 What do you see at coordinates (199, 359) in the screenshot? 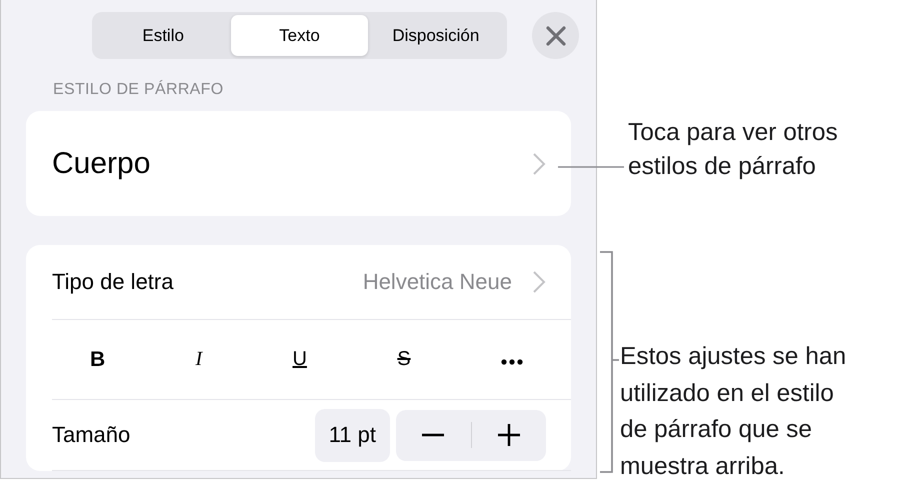
I see `italic-button: I` at bounding box center [199, 359].